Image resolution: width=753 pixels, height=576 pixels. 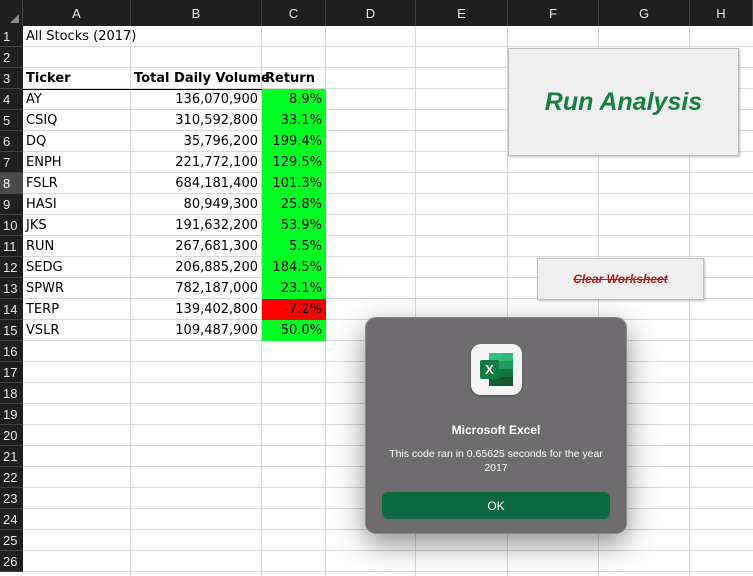 I want to click on header-total-daily-volume: Total Daily Volume, so click(x=200, y=78).